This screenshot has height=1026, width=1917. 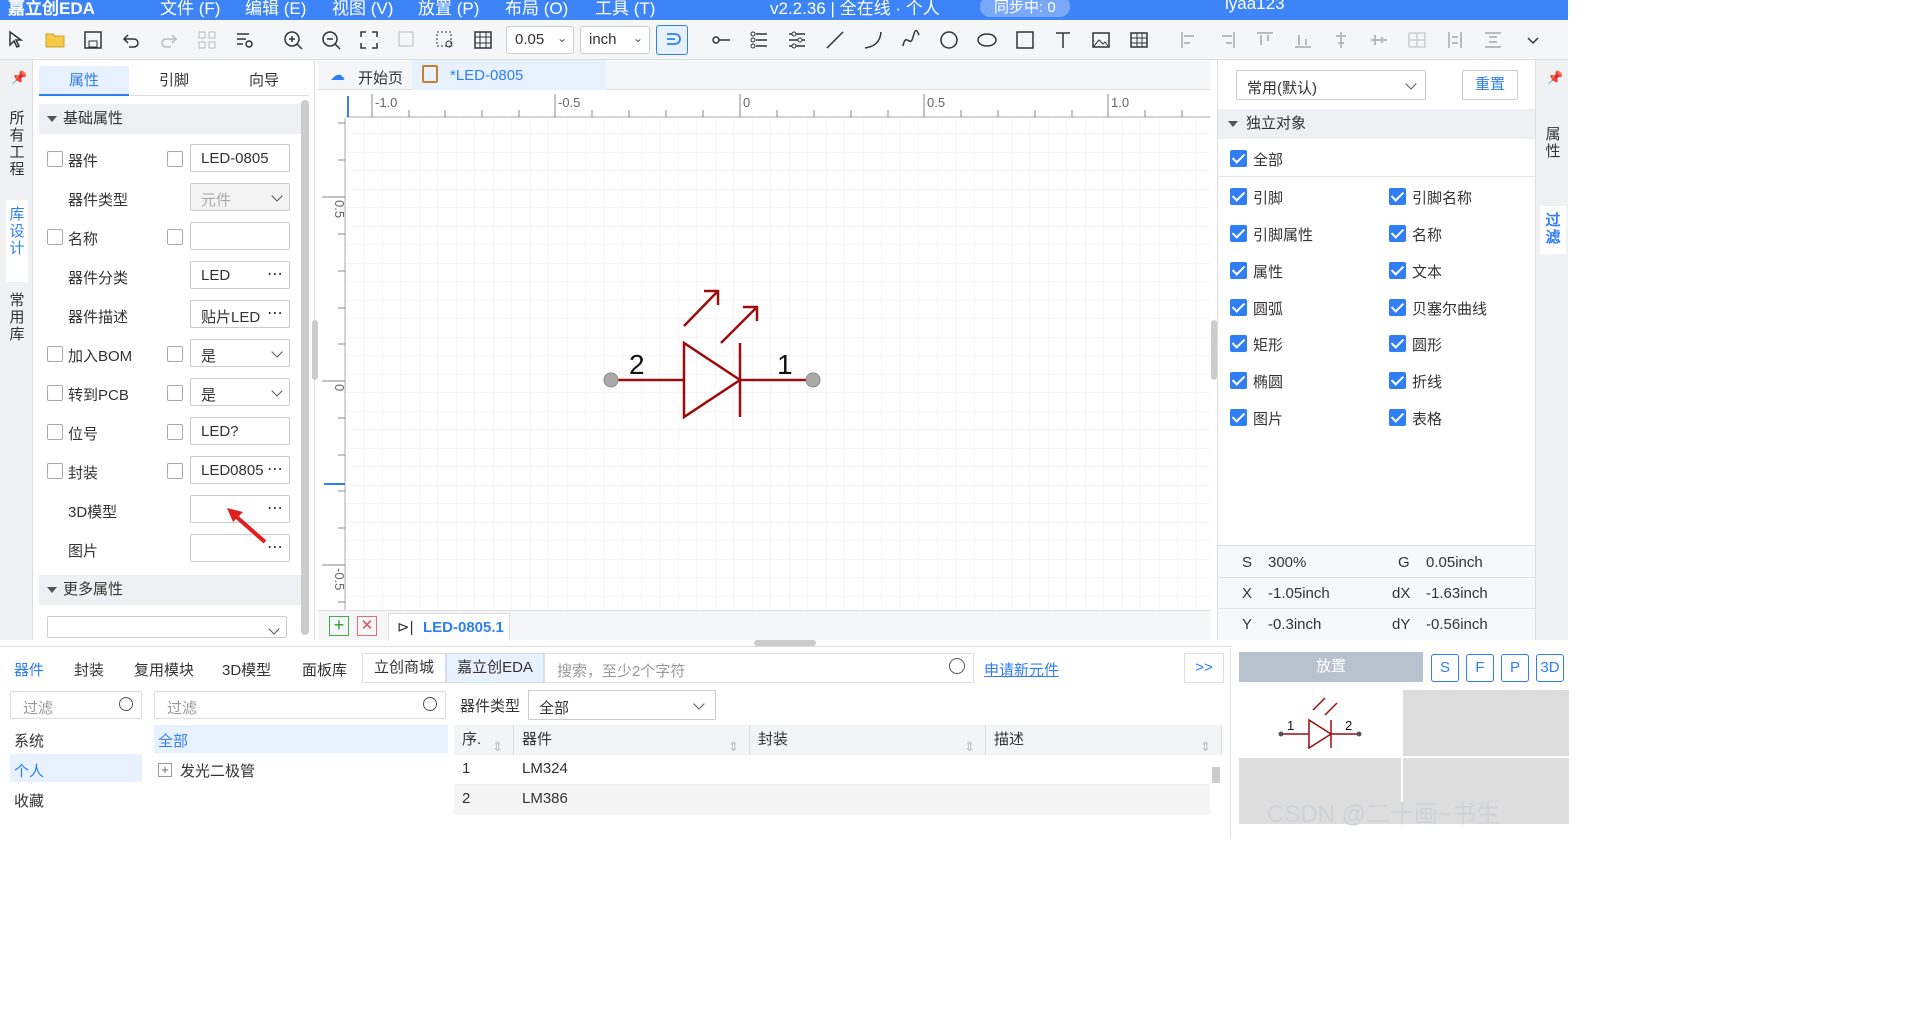 I want to click on filter-input-category: 过滤, so click(x=300, y=705).